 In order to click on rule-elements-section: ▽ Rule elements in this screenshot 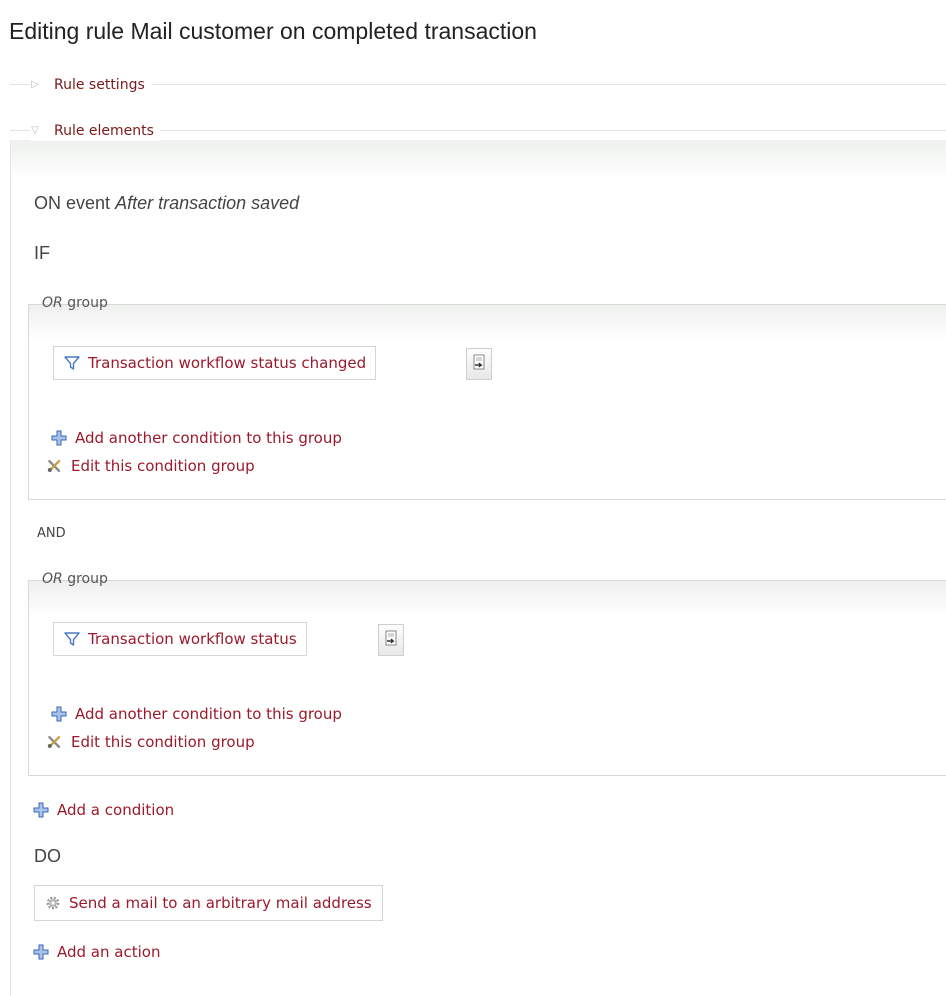, I will do `click(473, 131)`.